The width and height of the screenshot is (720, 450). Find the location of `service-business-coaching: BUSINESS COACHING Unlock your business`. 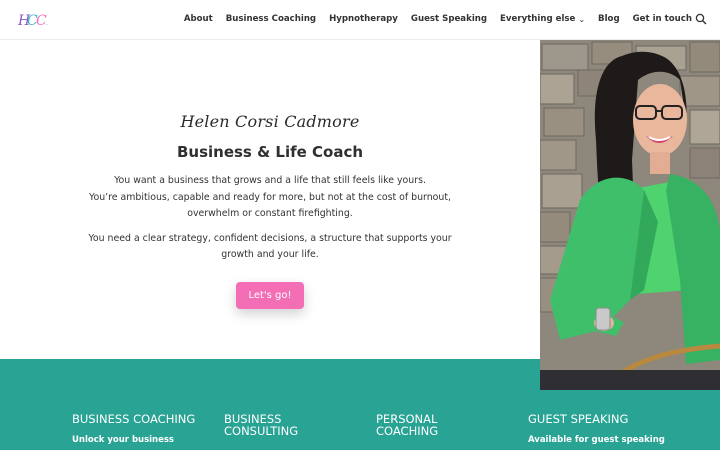

service-business-coaching: BUSINESS COACHING Unlock your business is located at coordinates (142, 429).